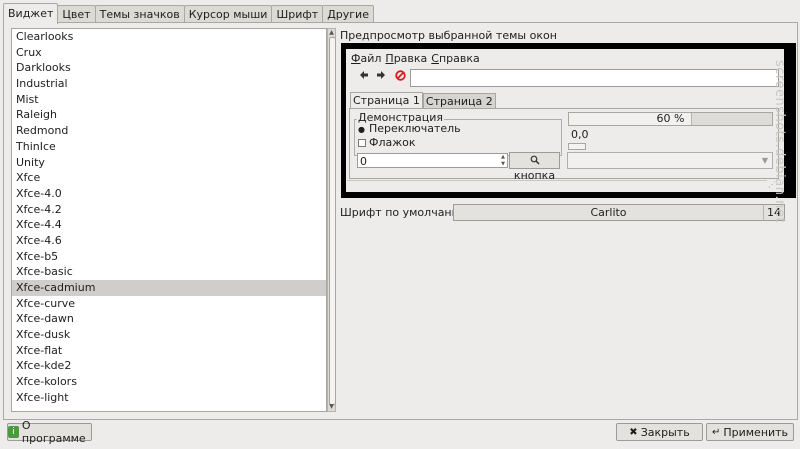 The image size is (800, 449). Describe the element at coordinates (535, 160) in the screenshot. I see `search-icon` at that location.